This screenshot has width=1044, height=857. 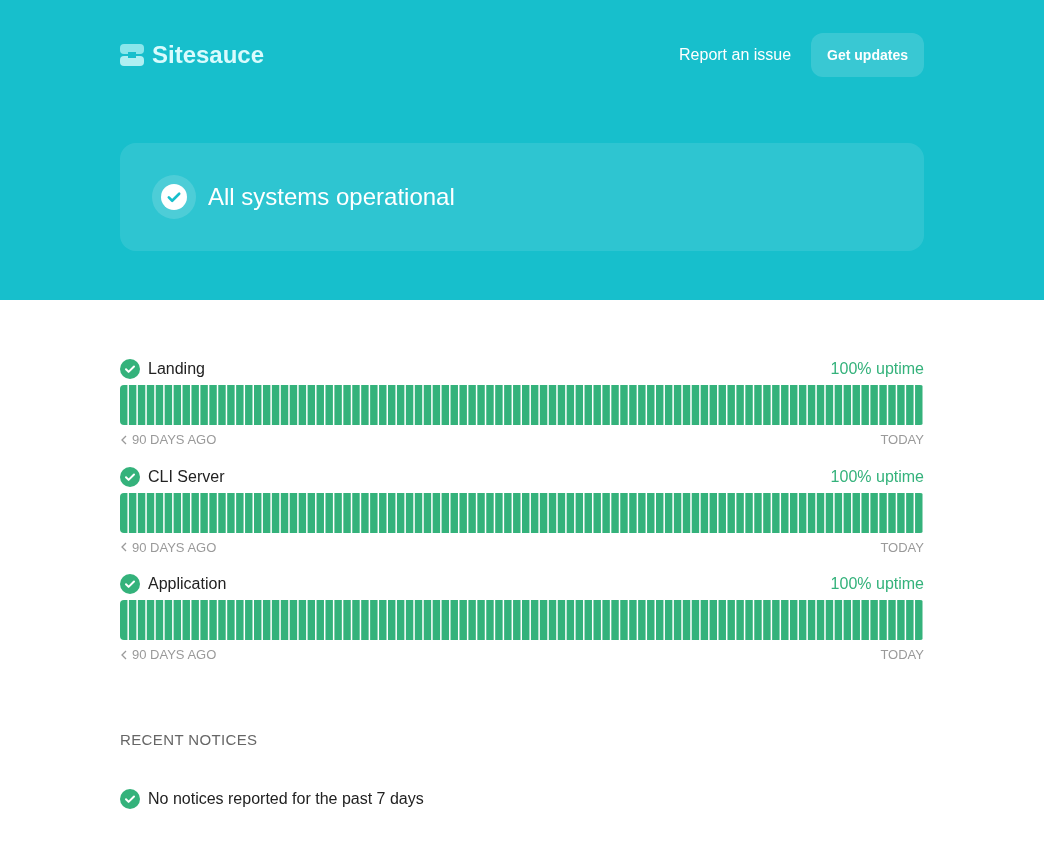 I want to click on service-name: Landing, so click(x=176, y=369).